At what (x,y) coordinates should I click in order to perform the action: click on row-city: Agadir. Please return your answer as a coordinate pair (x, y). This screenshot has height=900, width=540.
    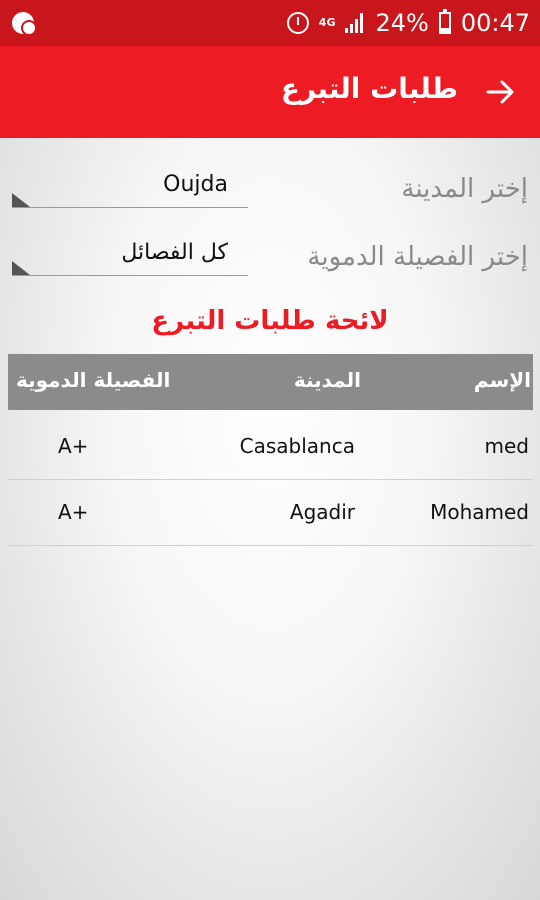
    Looking at the image, I should click on (322, 512).